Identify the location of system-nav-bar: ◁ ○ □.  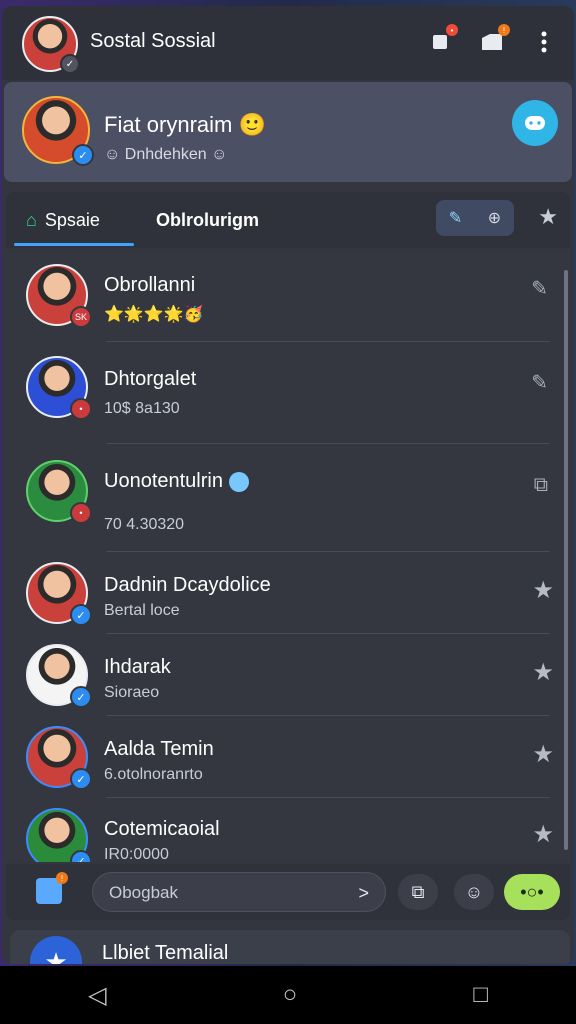
(288, 995).